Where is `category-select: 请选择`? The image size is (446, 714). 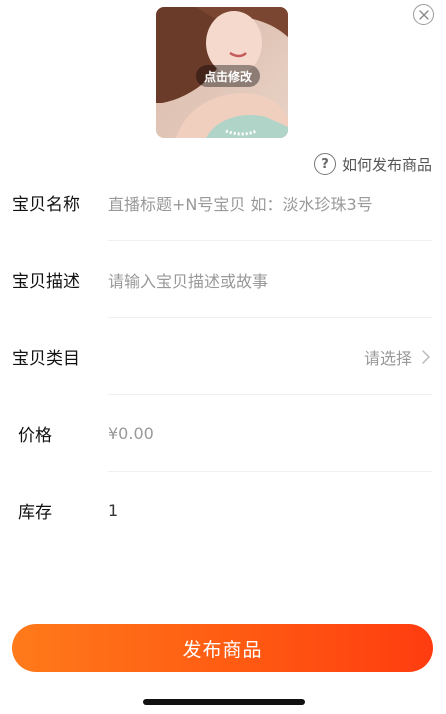 category-select: 请选择 is located at coordinates (397, 357).